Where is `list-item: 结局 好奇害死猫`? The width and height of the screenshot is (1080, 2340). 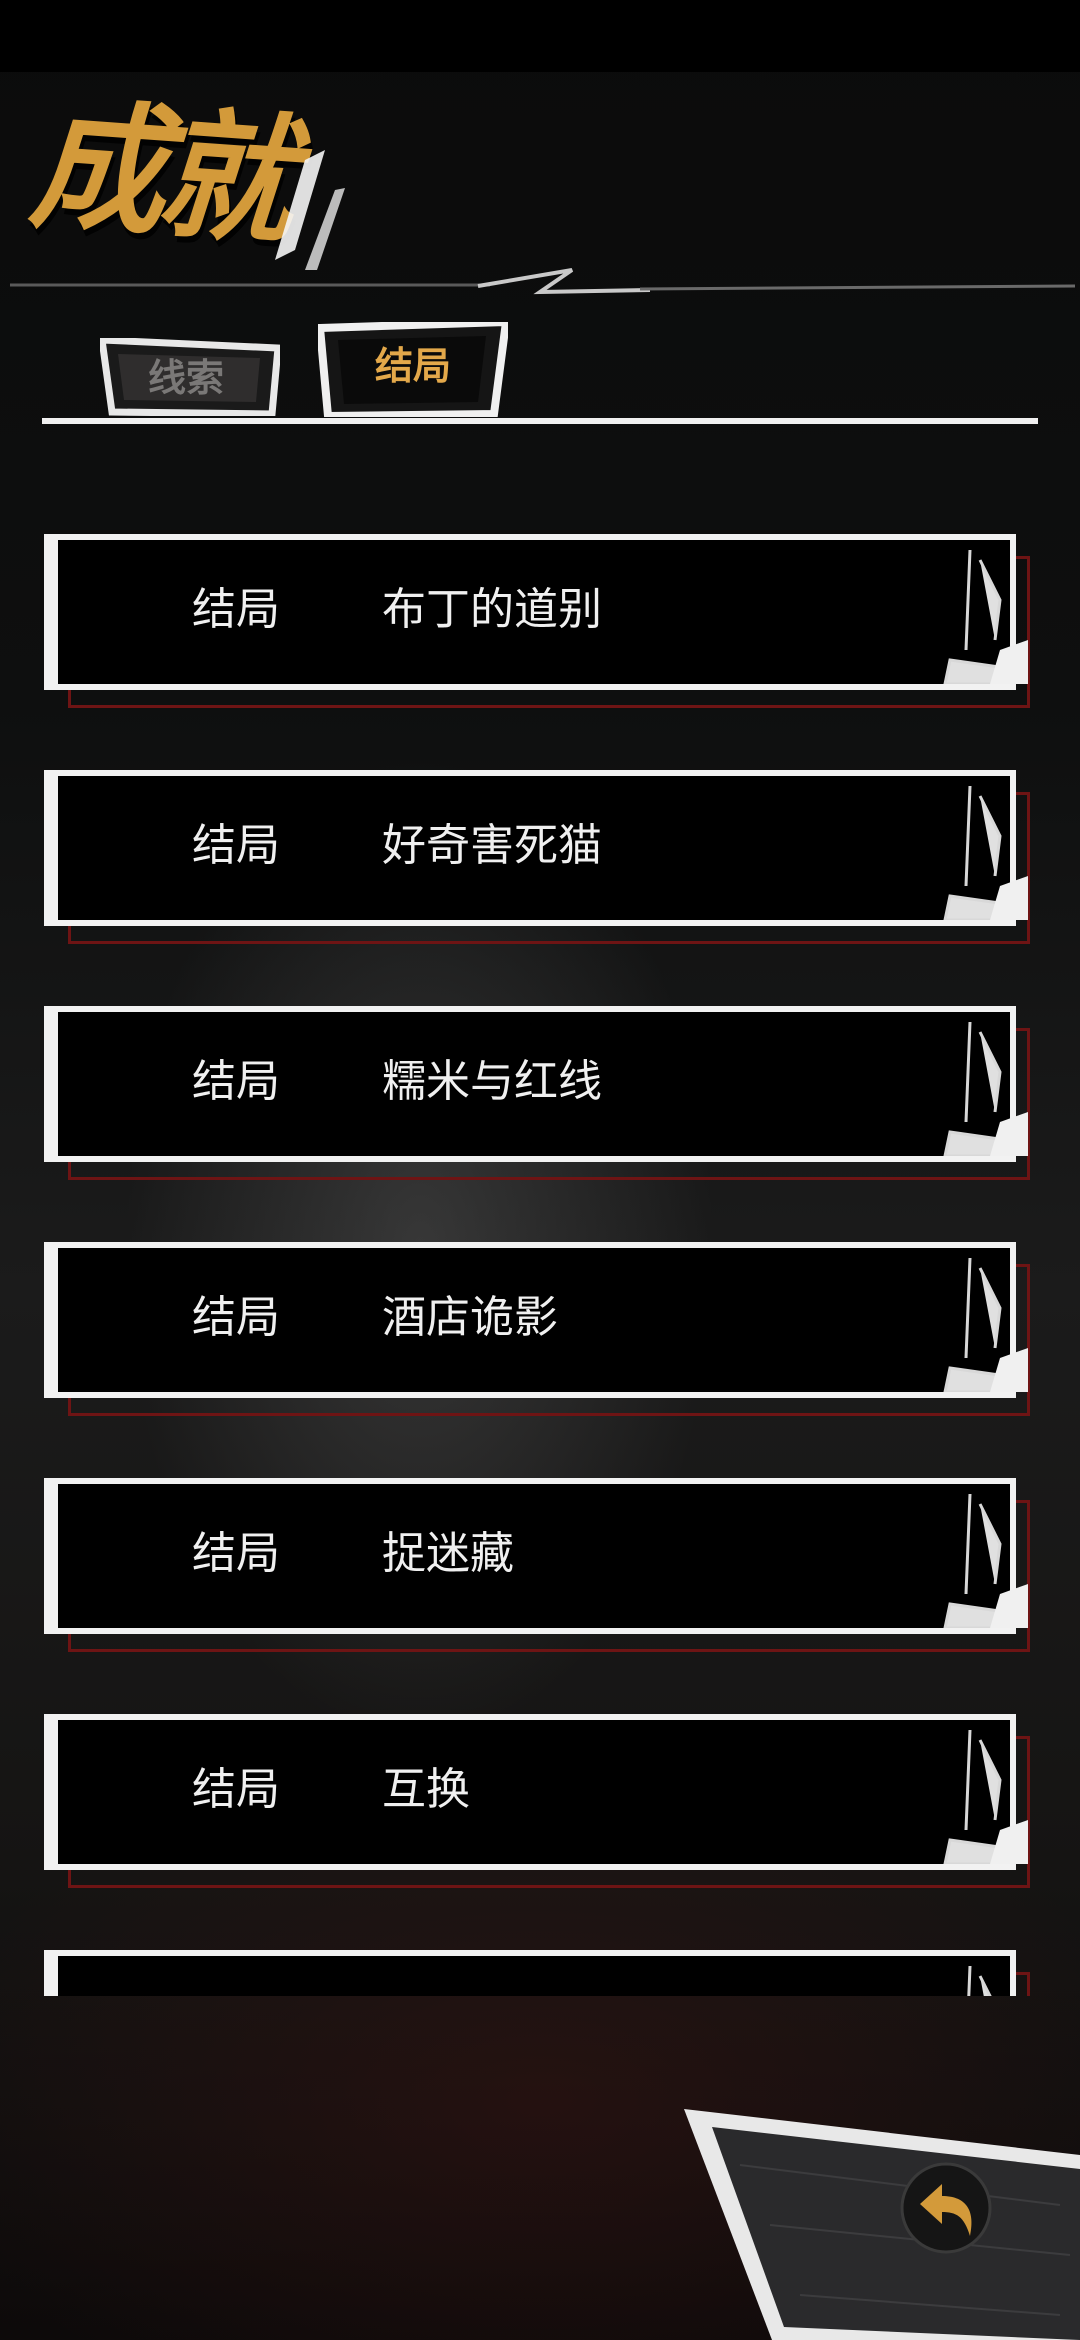
list-item: 结局 好奇害死猫 is located at coordinates (540, 858).